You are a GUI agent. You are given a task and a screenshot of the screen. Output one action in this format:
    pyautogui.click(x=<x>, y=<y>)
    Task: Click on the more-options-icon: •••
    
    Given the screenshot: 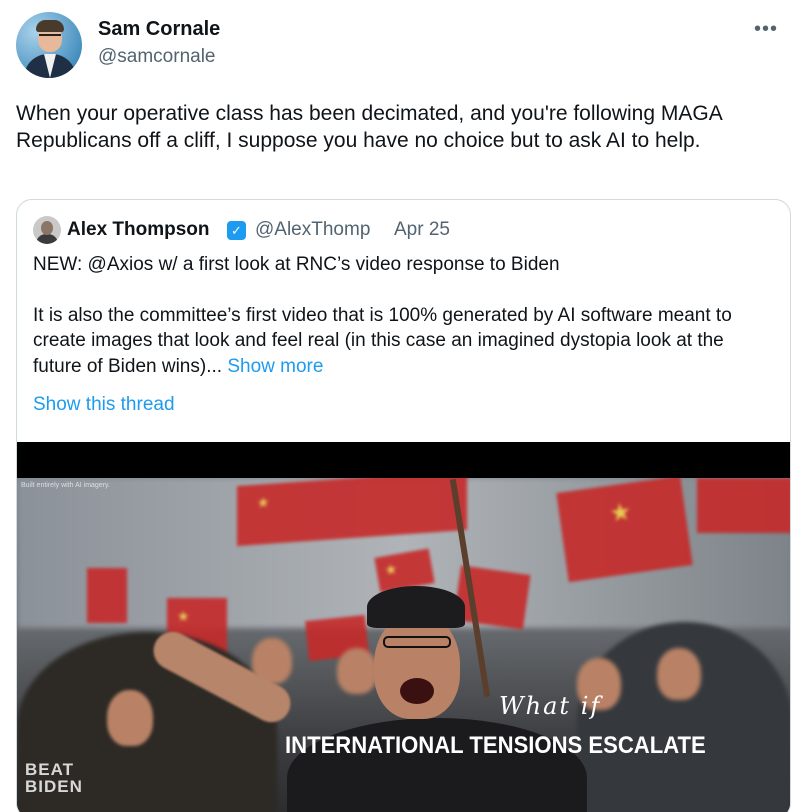 What is the action you would take?
    pyautogui.click(x=766, y=29)
    